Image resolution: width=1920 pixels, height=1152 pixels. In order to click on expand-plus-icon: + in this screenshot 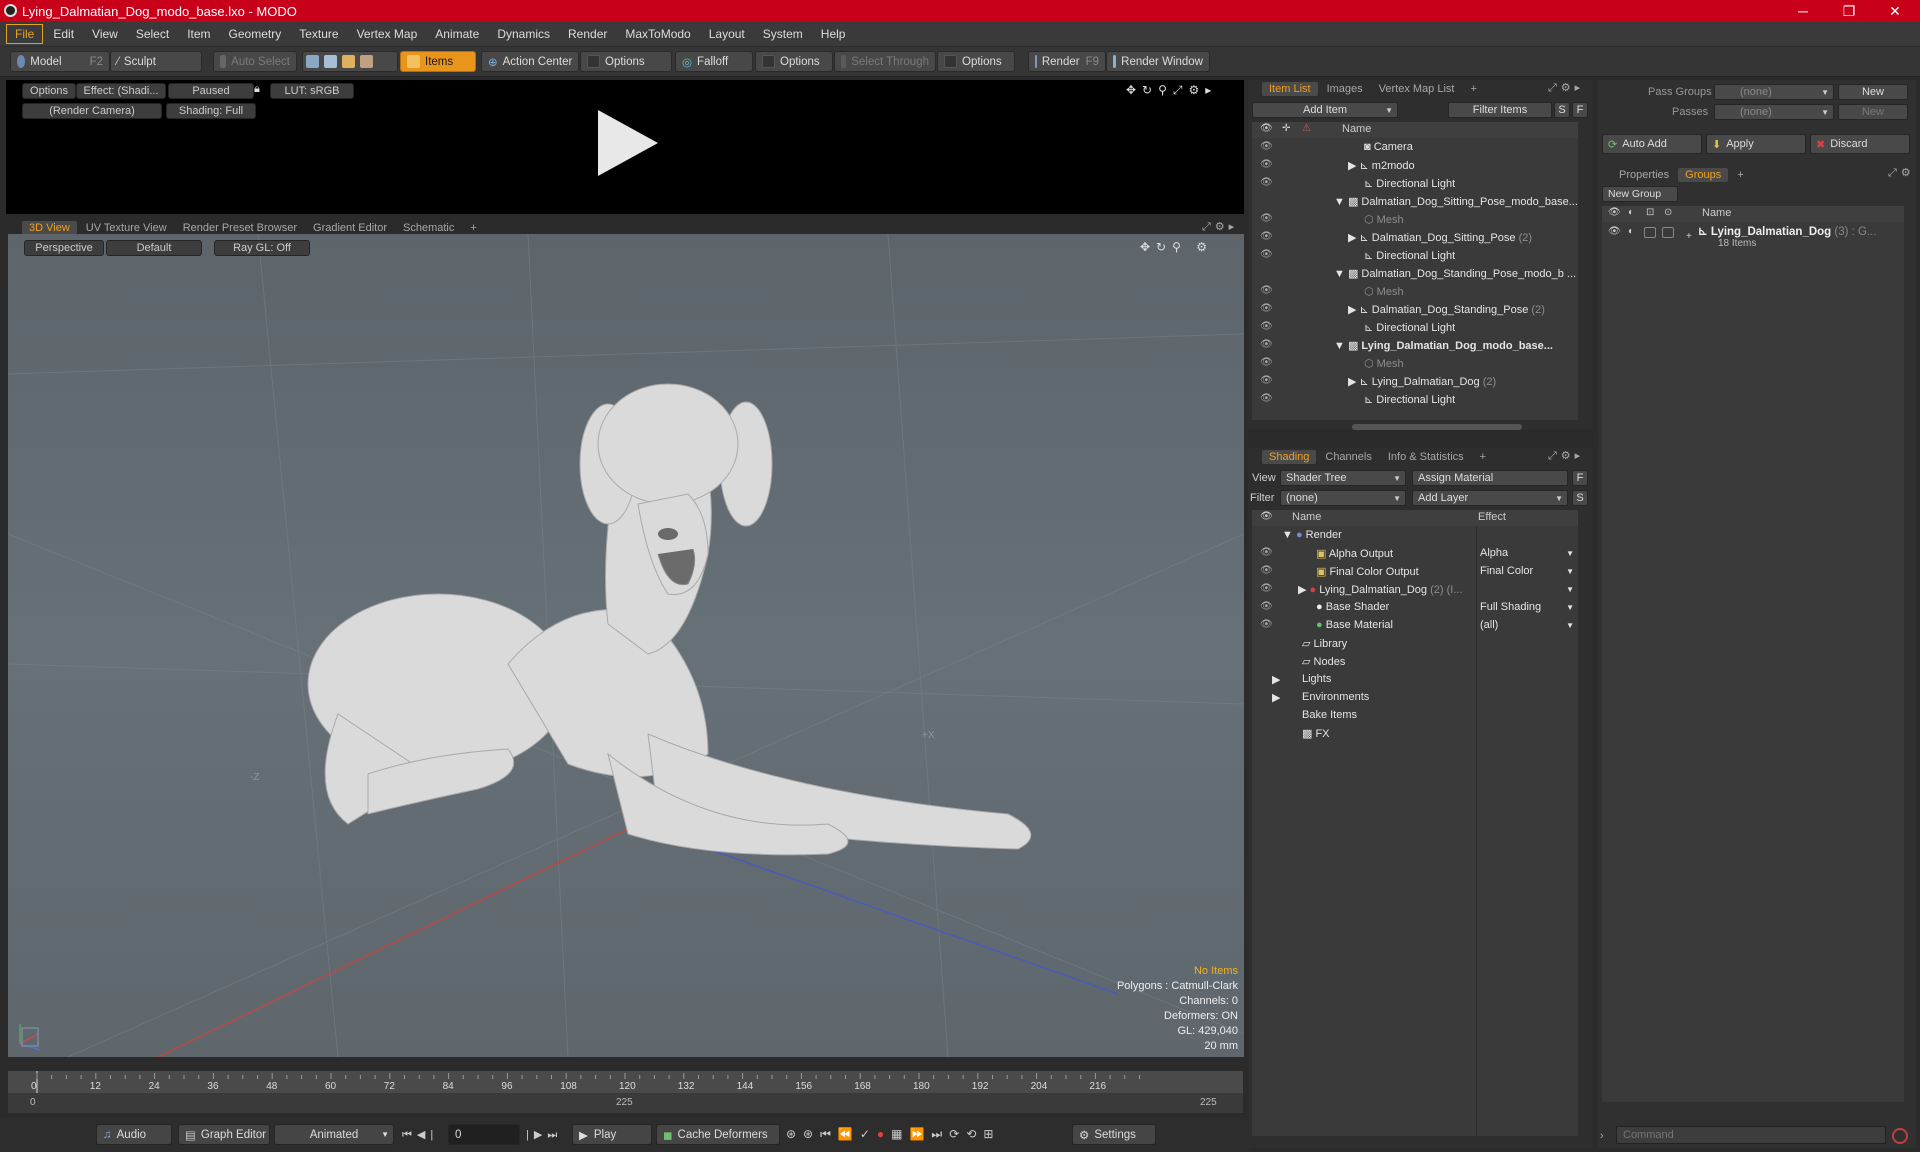, I will do `click(1689, 236)`.